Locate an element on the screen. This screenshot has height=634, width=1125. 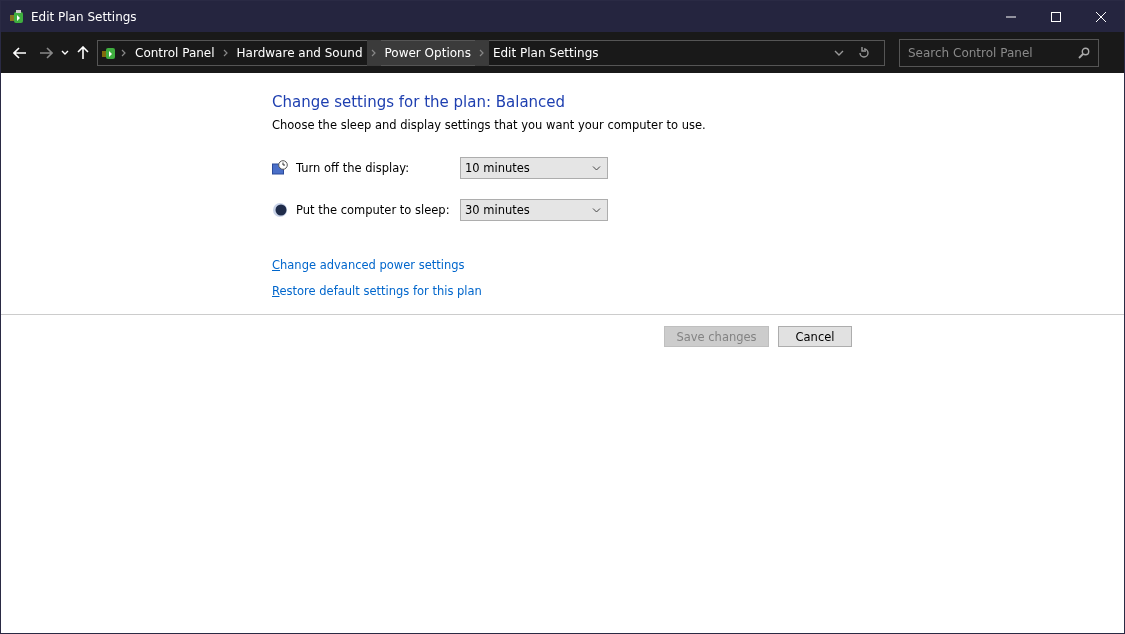
dialog-button: Cancel is located at coordinates (815, 336).